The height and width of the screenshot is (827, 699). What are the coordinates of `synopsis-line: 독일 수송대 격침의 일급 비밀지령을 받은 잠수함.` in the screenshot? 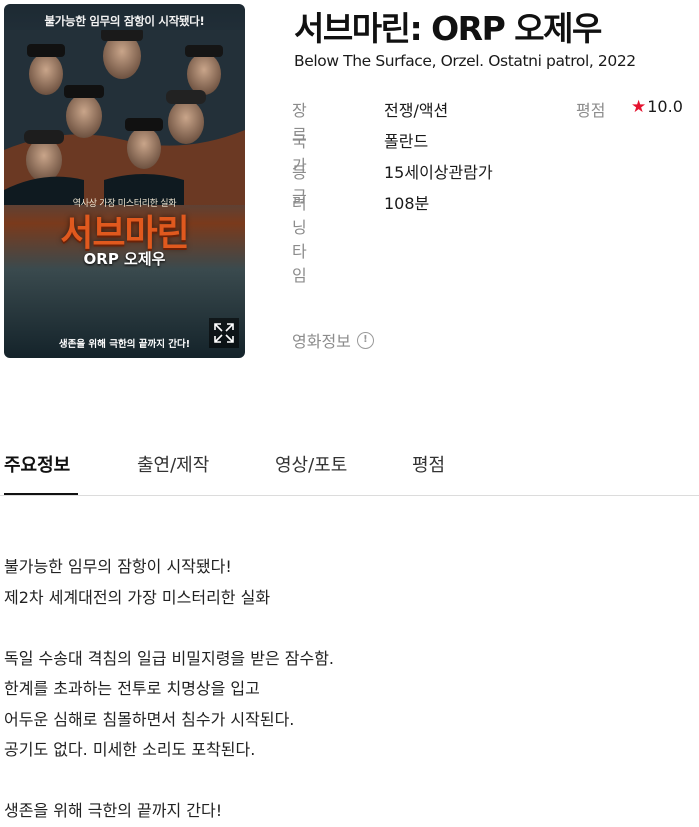 It's located at (169, 658).